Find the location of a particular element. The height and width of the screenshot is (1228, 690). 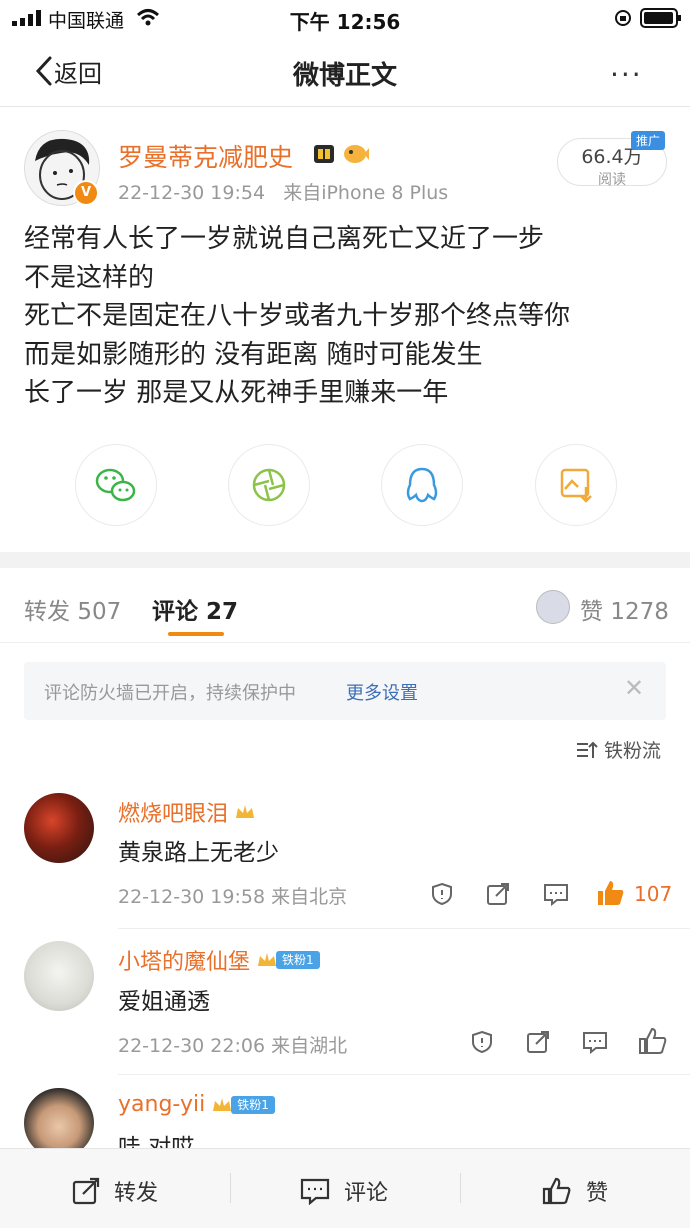

tab-repost: 转发 507 is located at coordinates (72, 609).